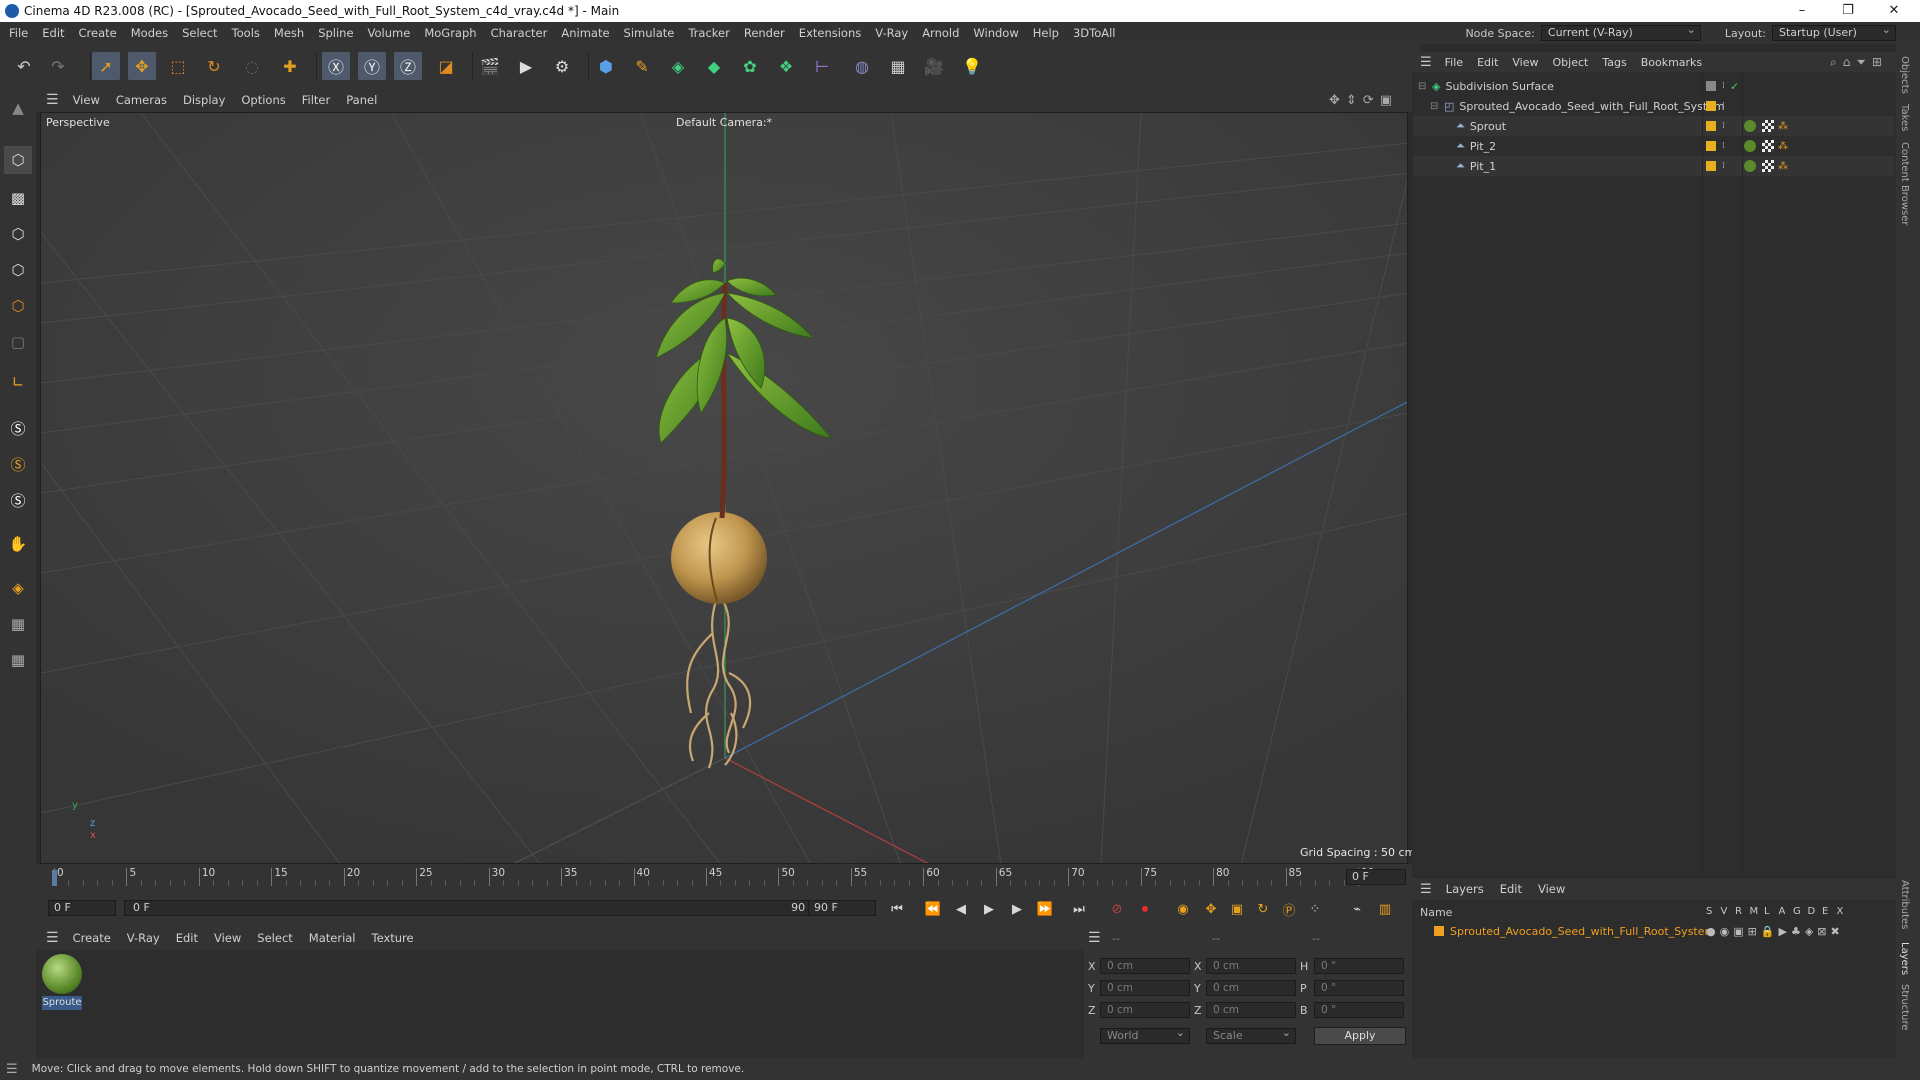 The image size is (1920, 1080). I want to click on viewport-menu-view: View, so click(86, 100).